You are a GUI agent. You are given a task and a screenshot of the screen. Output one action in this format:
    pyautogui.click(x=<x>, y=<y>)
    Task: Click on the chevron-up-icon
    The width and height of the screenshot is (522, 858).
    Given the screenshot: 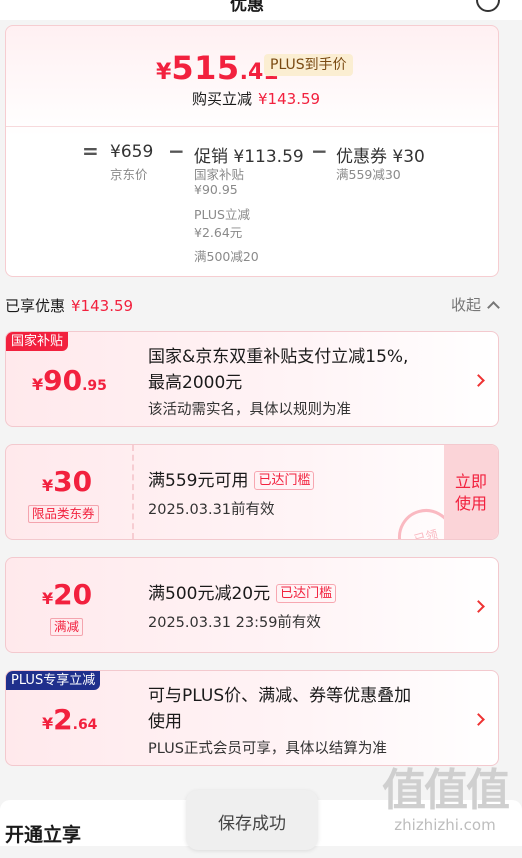 What is the action you would take?
    pyautogui.click(x=493, y=307)
    